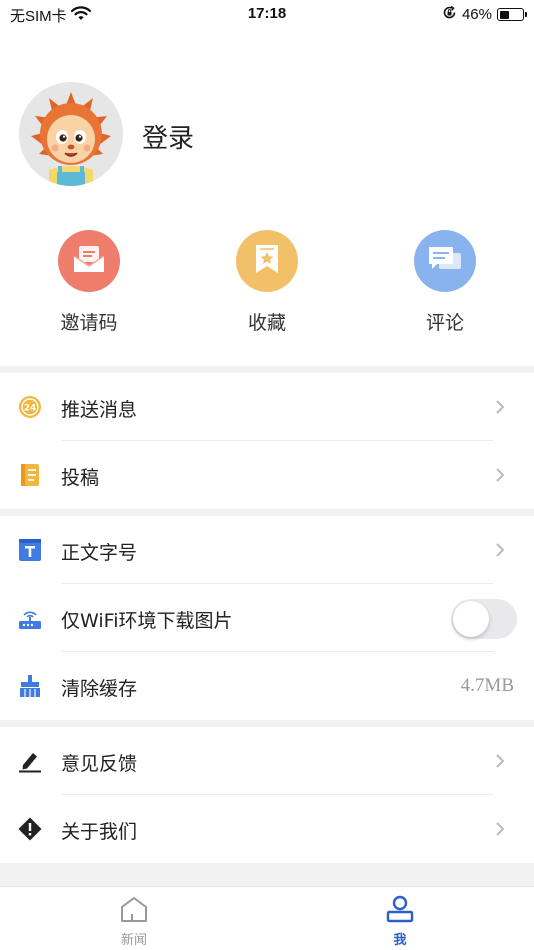 This screenshot has height=950, width=534. I want to click on submit-article-row: 投稿, so click(267, 475).